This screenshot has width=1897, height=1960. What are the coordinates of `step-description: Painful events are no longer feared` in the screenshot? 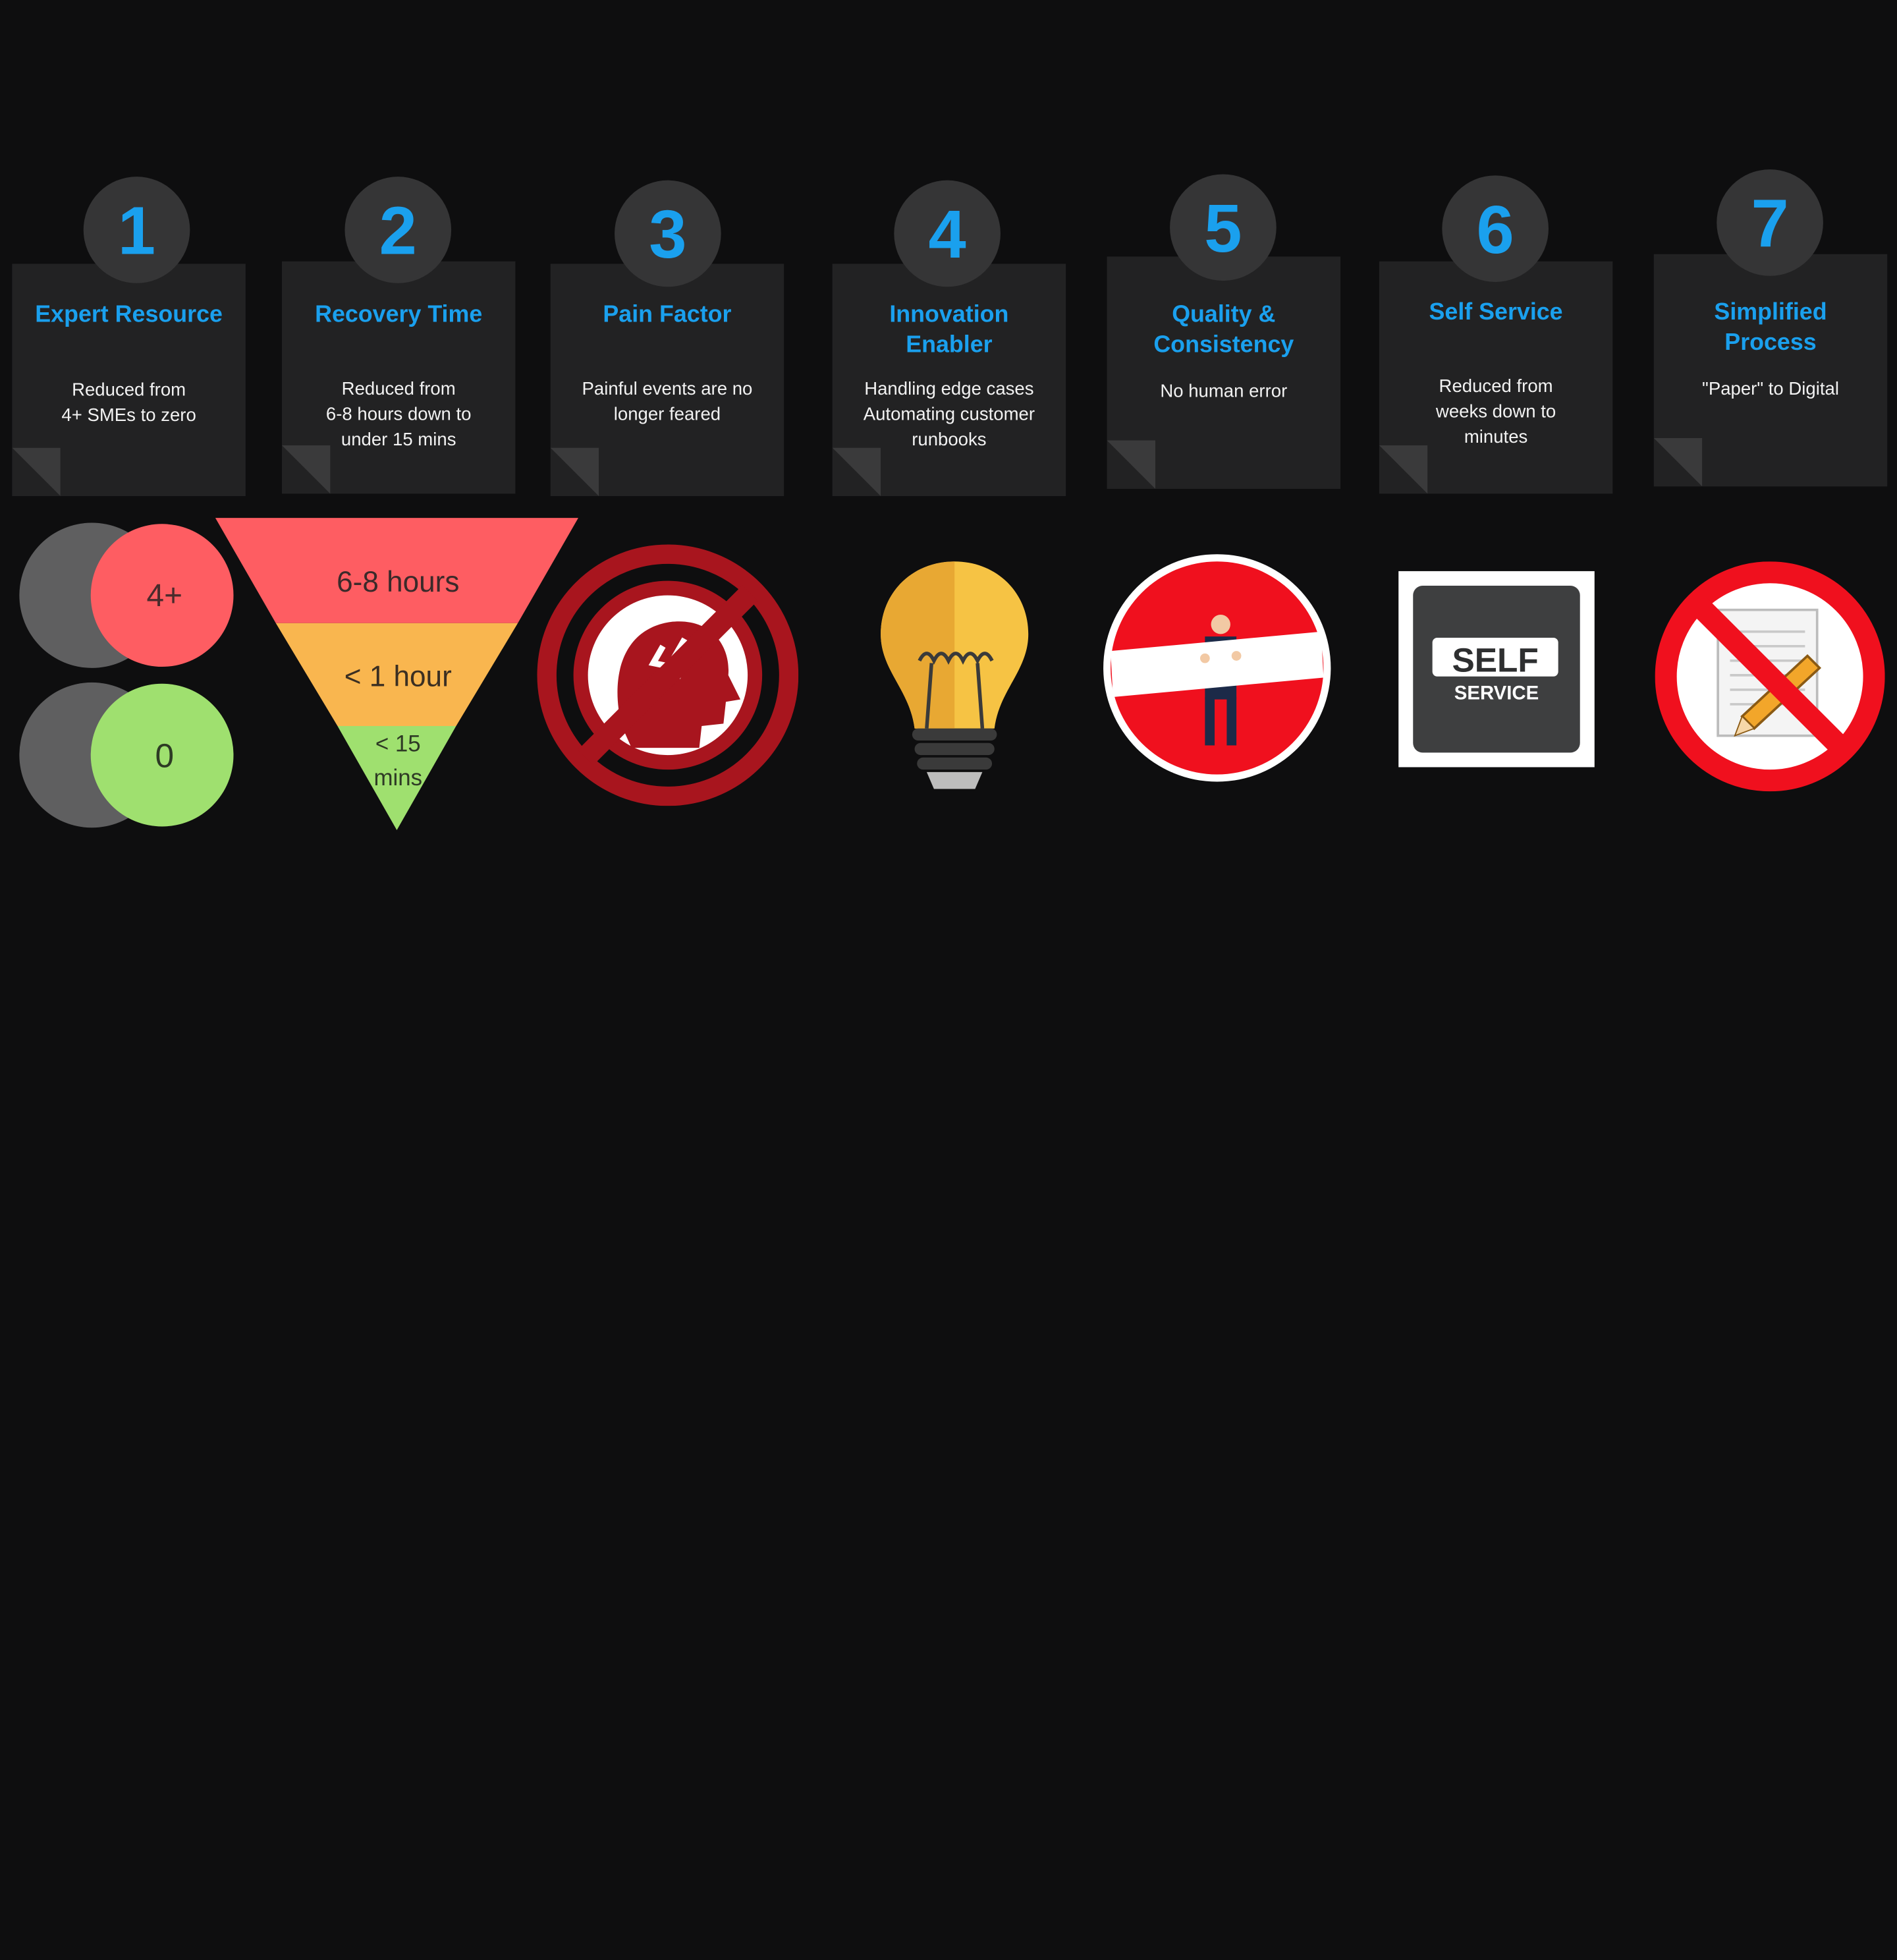 It's located at (667, 401).